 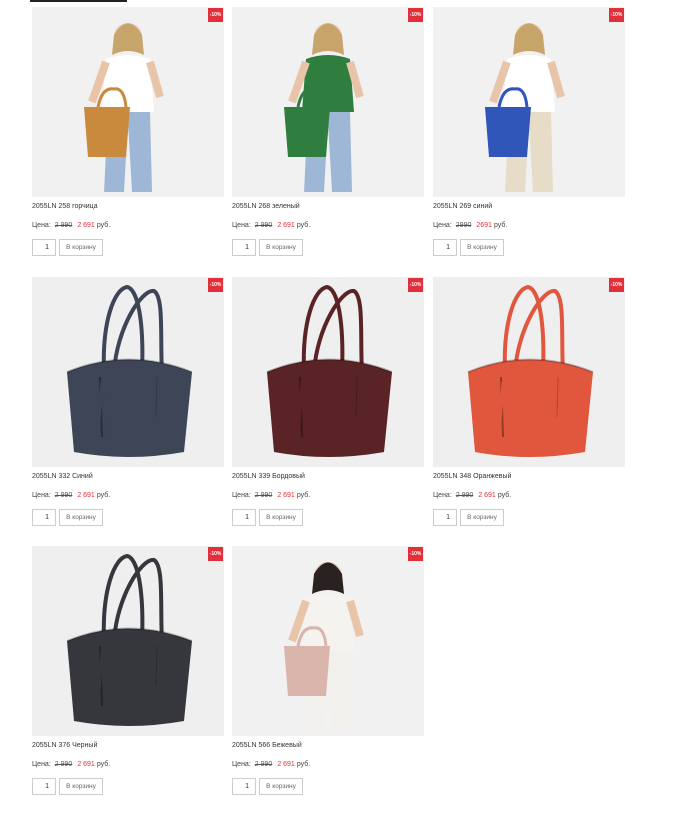 I want to click on price-line: Цена: 2990 2691 руб., so click(x=470, y=225).